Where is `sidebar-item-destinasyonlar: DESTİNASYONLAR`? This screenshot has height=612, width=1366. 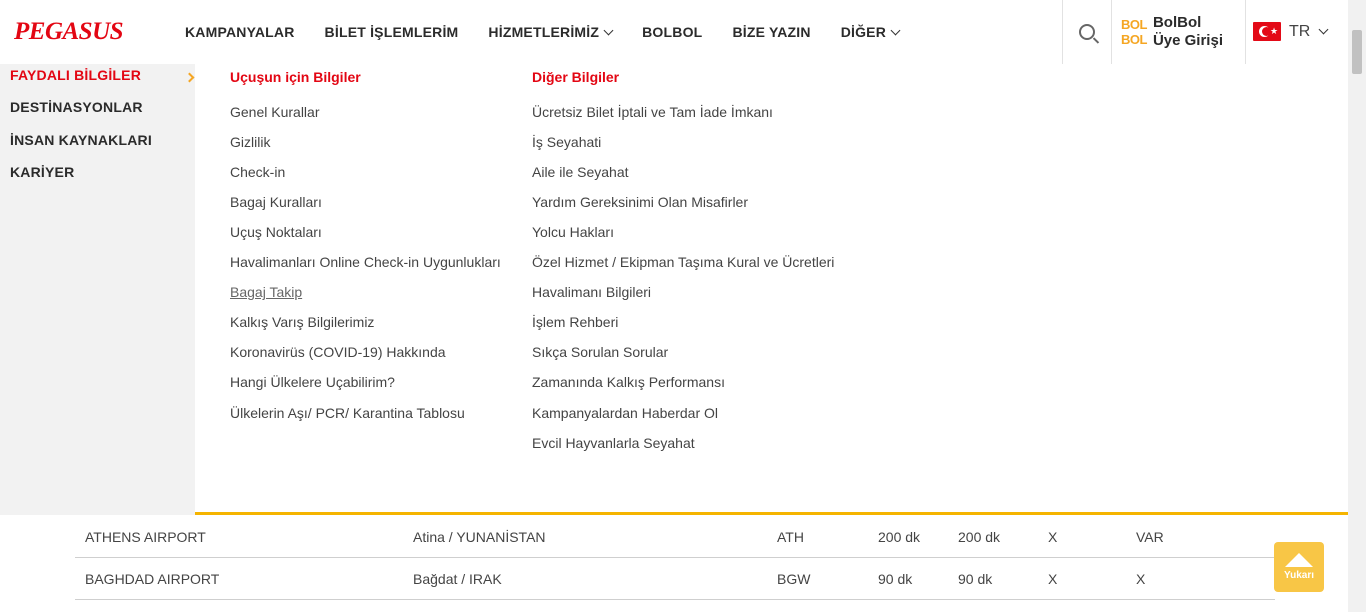 sidebar-item-destinasyonlar: DESTİNASYONLAR is located at coordinates (76, 107).